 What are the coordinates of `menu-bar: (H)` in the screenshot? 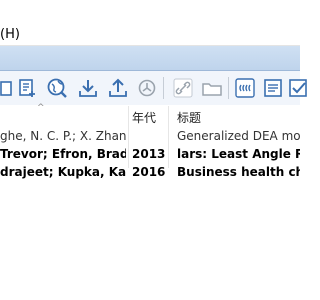 It's located at (150, 23).